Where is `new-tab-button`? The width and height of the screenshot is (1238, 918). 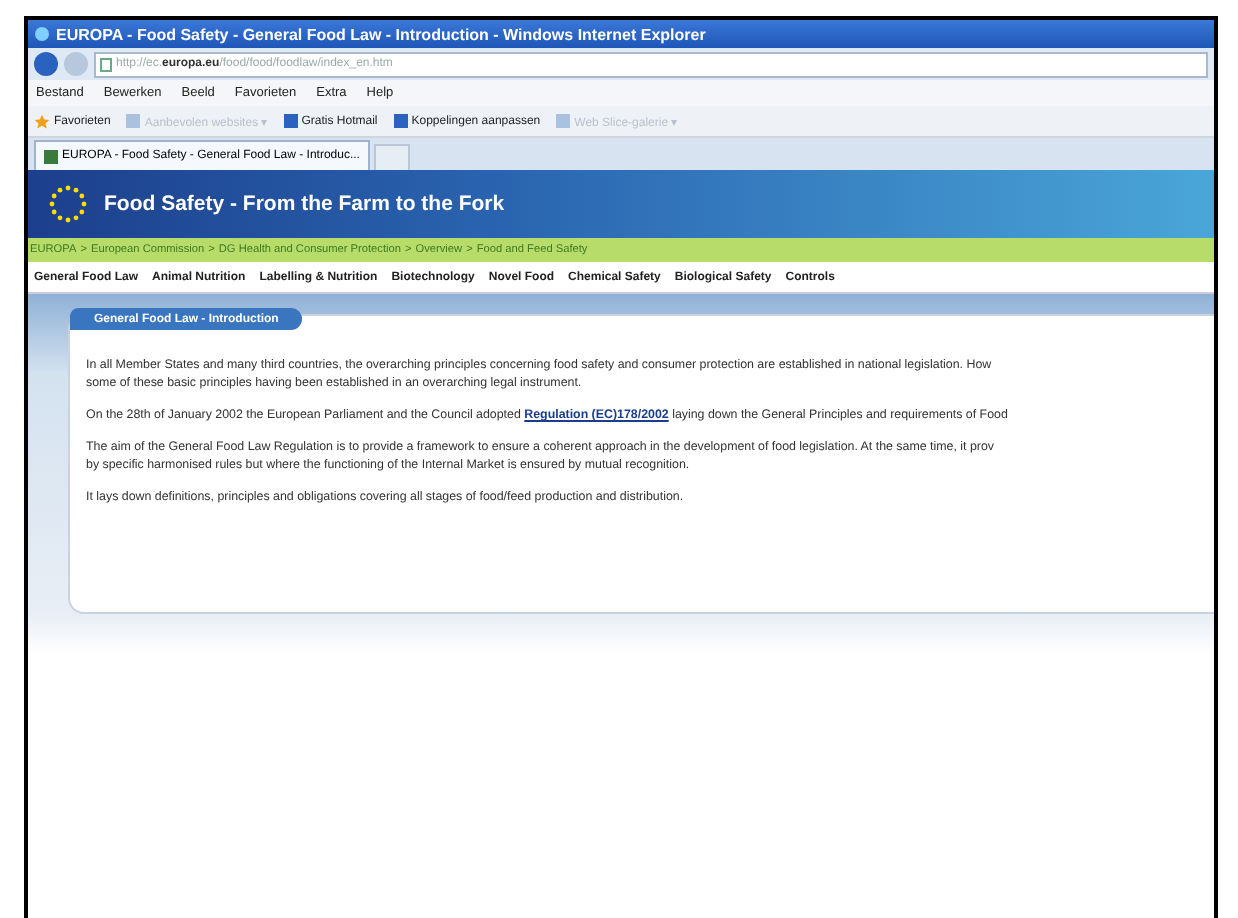
new-tab-button is located at coordinates (391, 157).